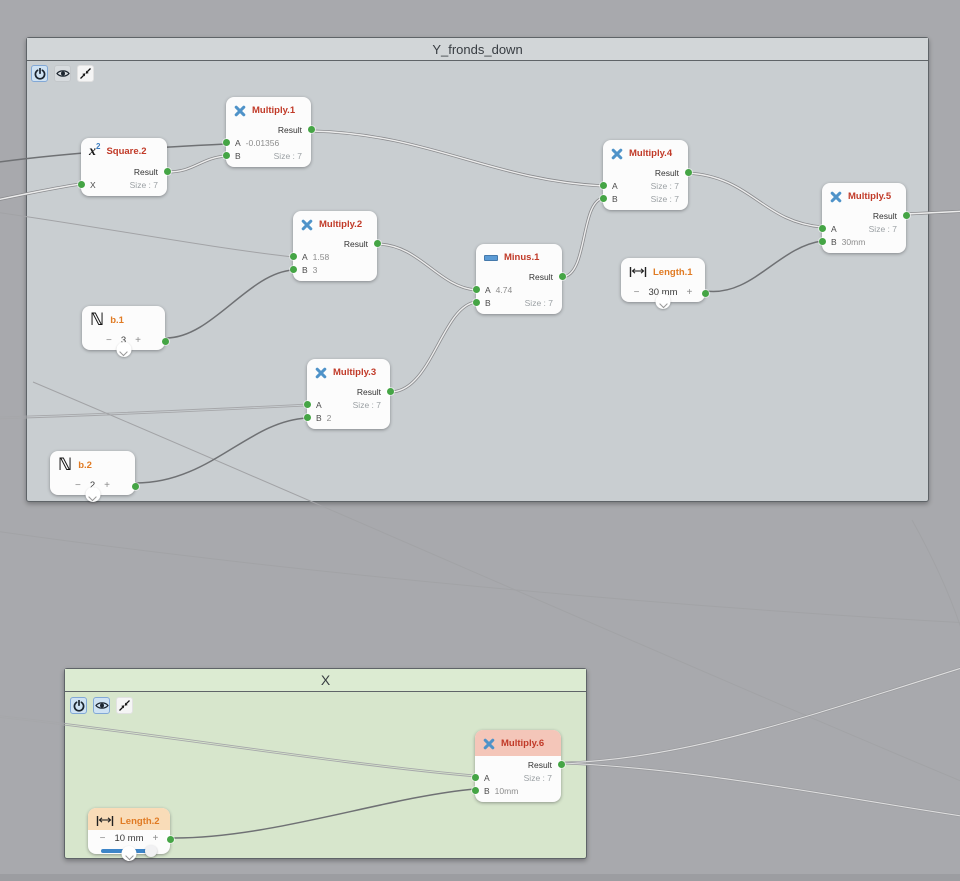 This screenshot has height=881, width=960. I want to click on input-value: 2, so click(329, 417).